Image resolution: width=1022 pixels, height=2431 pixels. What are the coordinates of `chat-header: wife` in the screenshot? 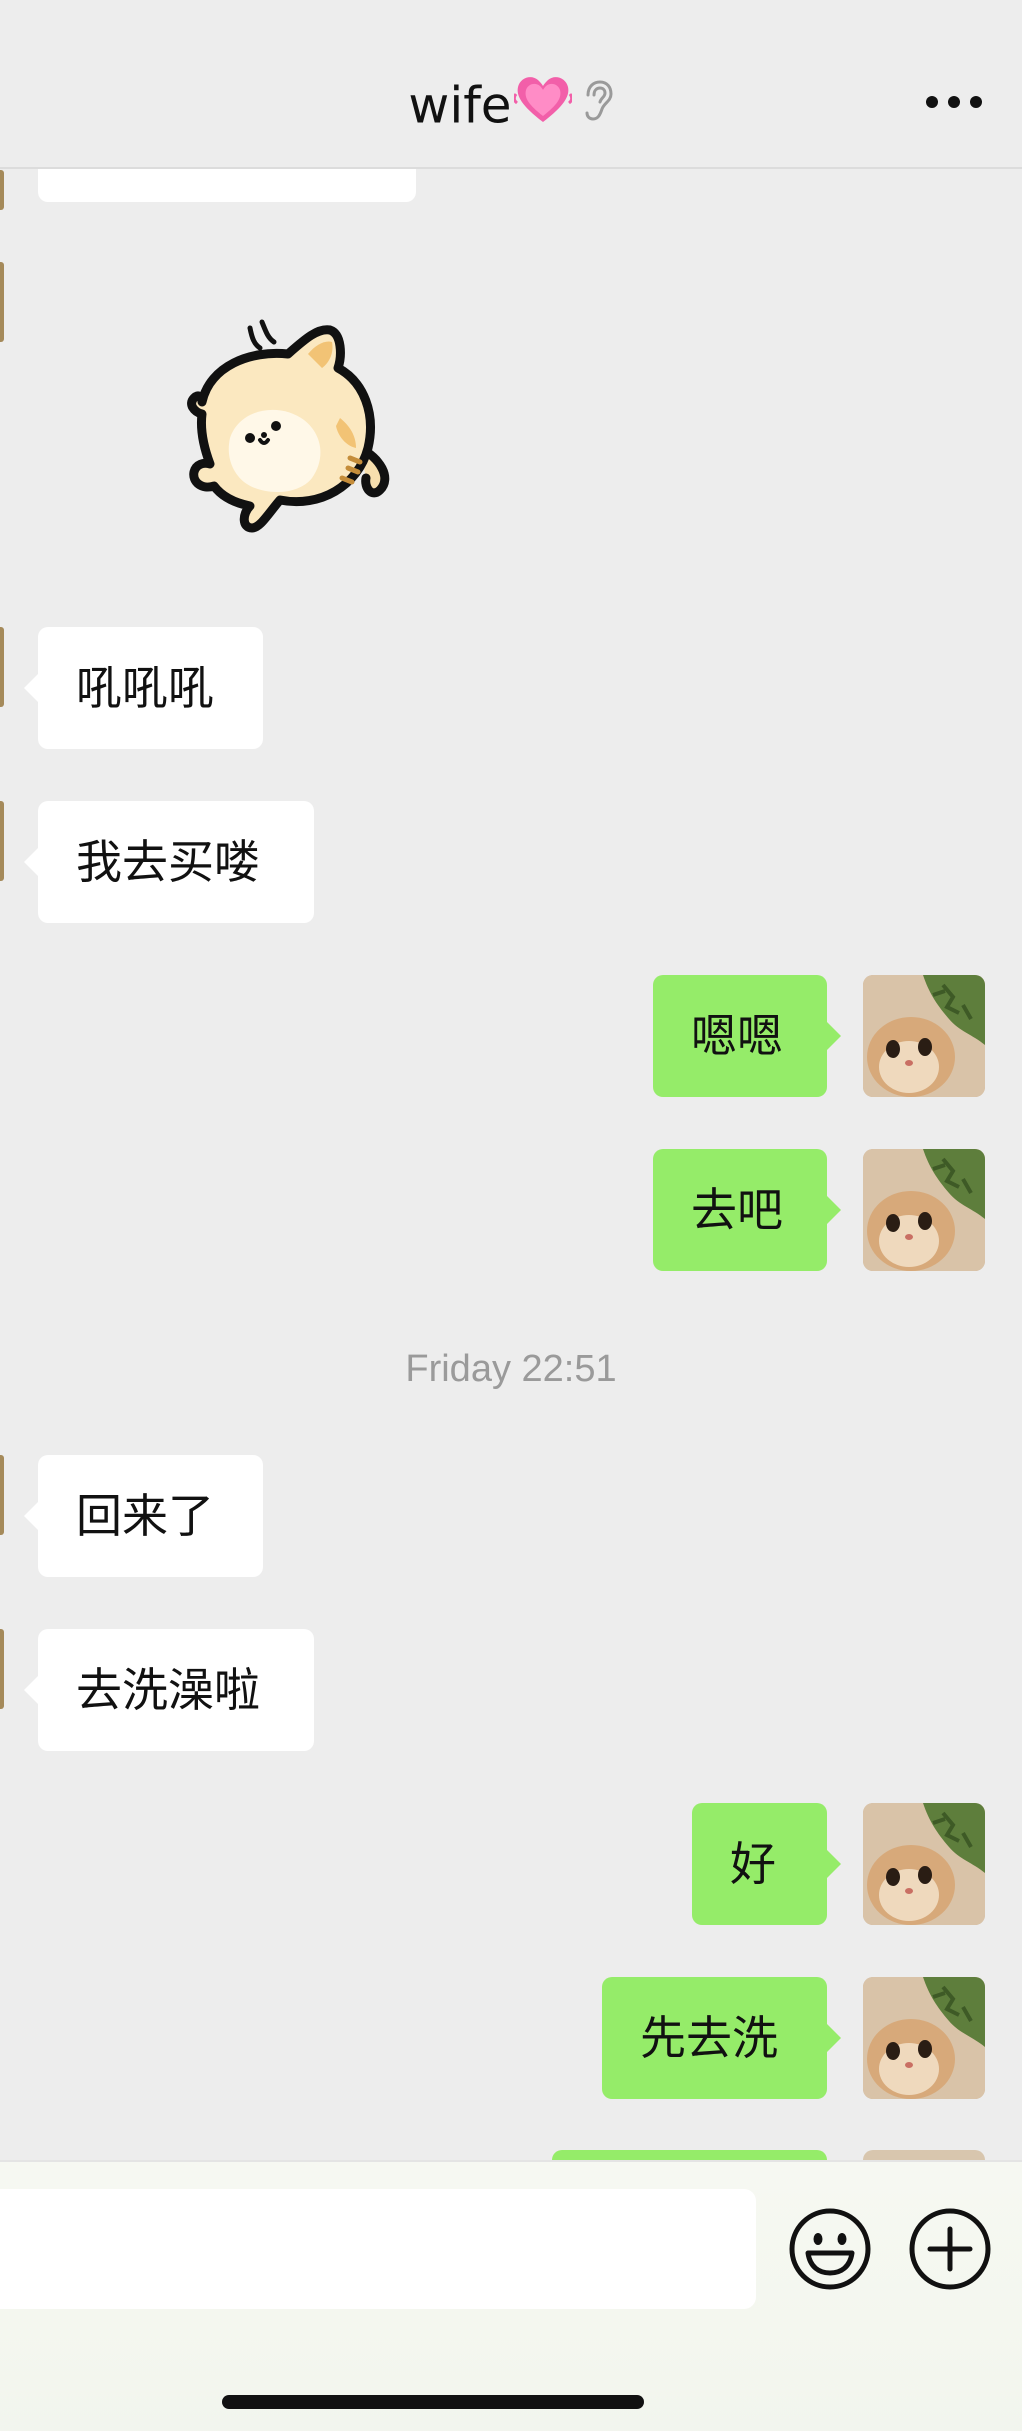 It's located at (511, 84).